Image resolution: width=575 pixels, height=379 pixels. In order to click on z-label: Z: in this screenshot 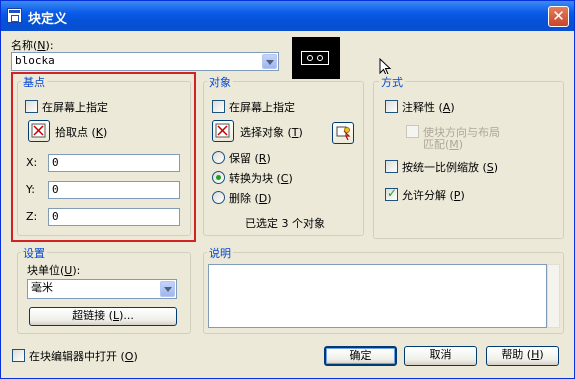, I will do `click(32, 216)`.